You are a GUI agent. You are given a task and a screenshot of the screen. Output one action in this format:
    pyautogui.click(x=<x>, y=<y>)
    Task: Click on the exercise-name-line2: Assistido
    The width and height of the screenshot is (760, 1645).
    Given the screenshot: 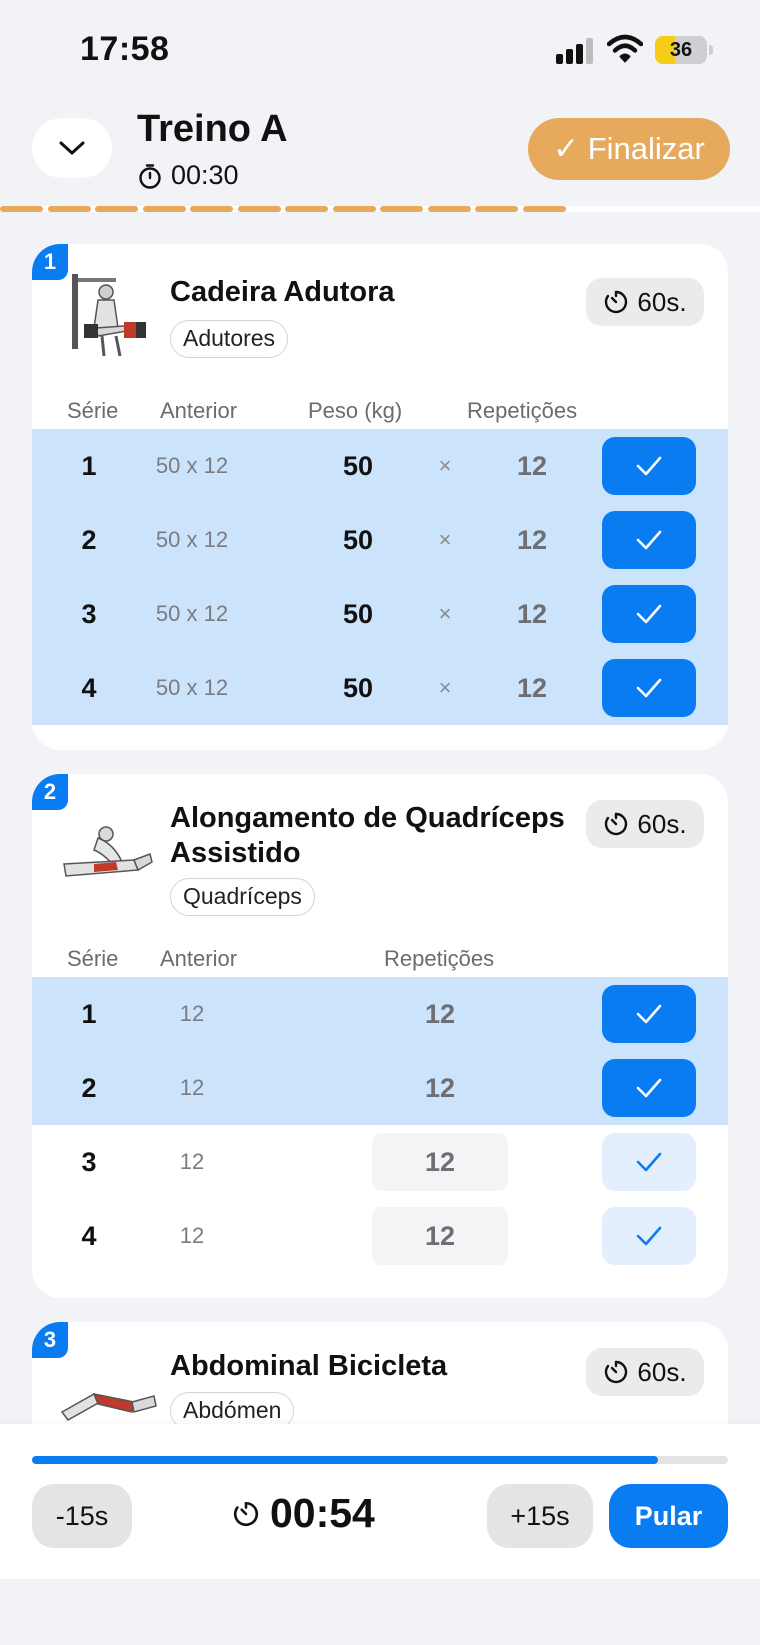 What is the action you would take?
    pyautogui.click(x=235, y=853)
    